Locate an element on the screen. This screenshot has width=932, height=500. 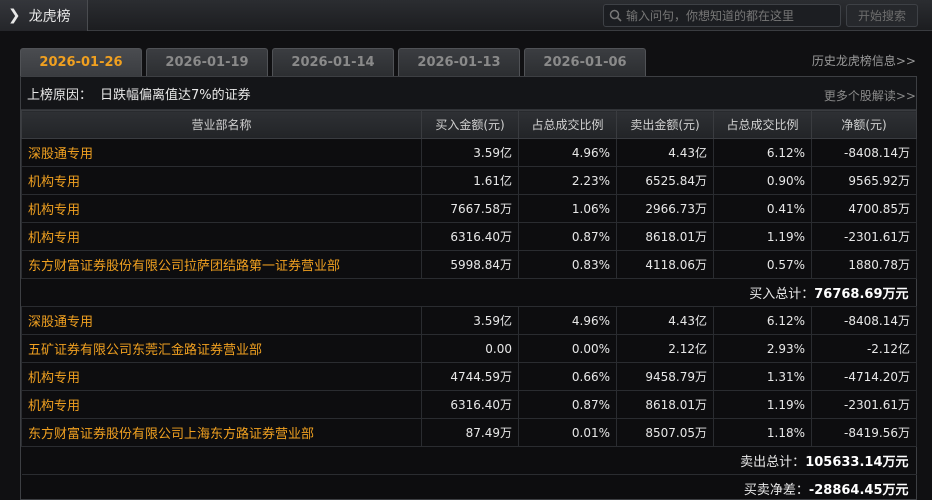
cell: 0.00 is located at coordinates (470, 348).